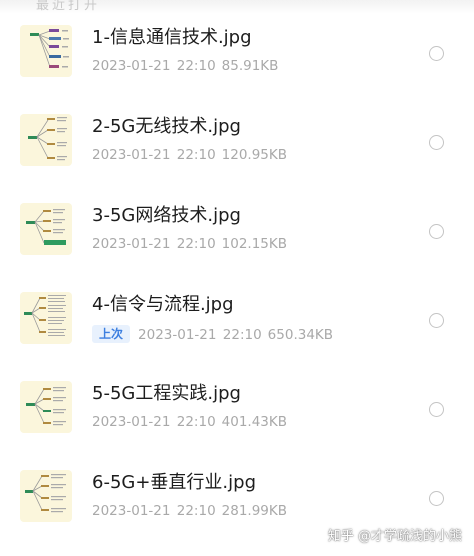 This screenshot has height=556, width=474. What do you see at coordinates (254, 244) in the screenshot?
I see `file-size: 102.15KB` at bounding box center [254, 244].